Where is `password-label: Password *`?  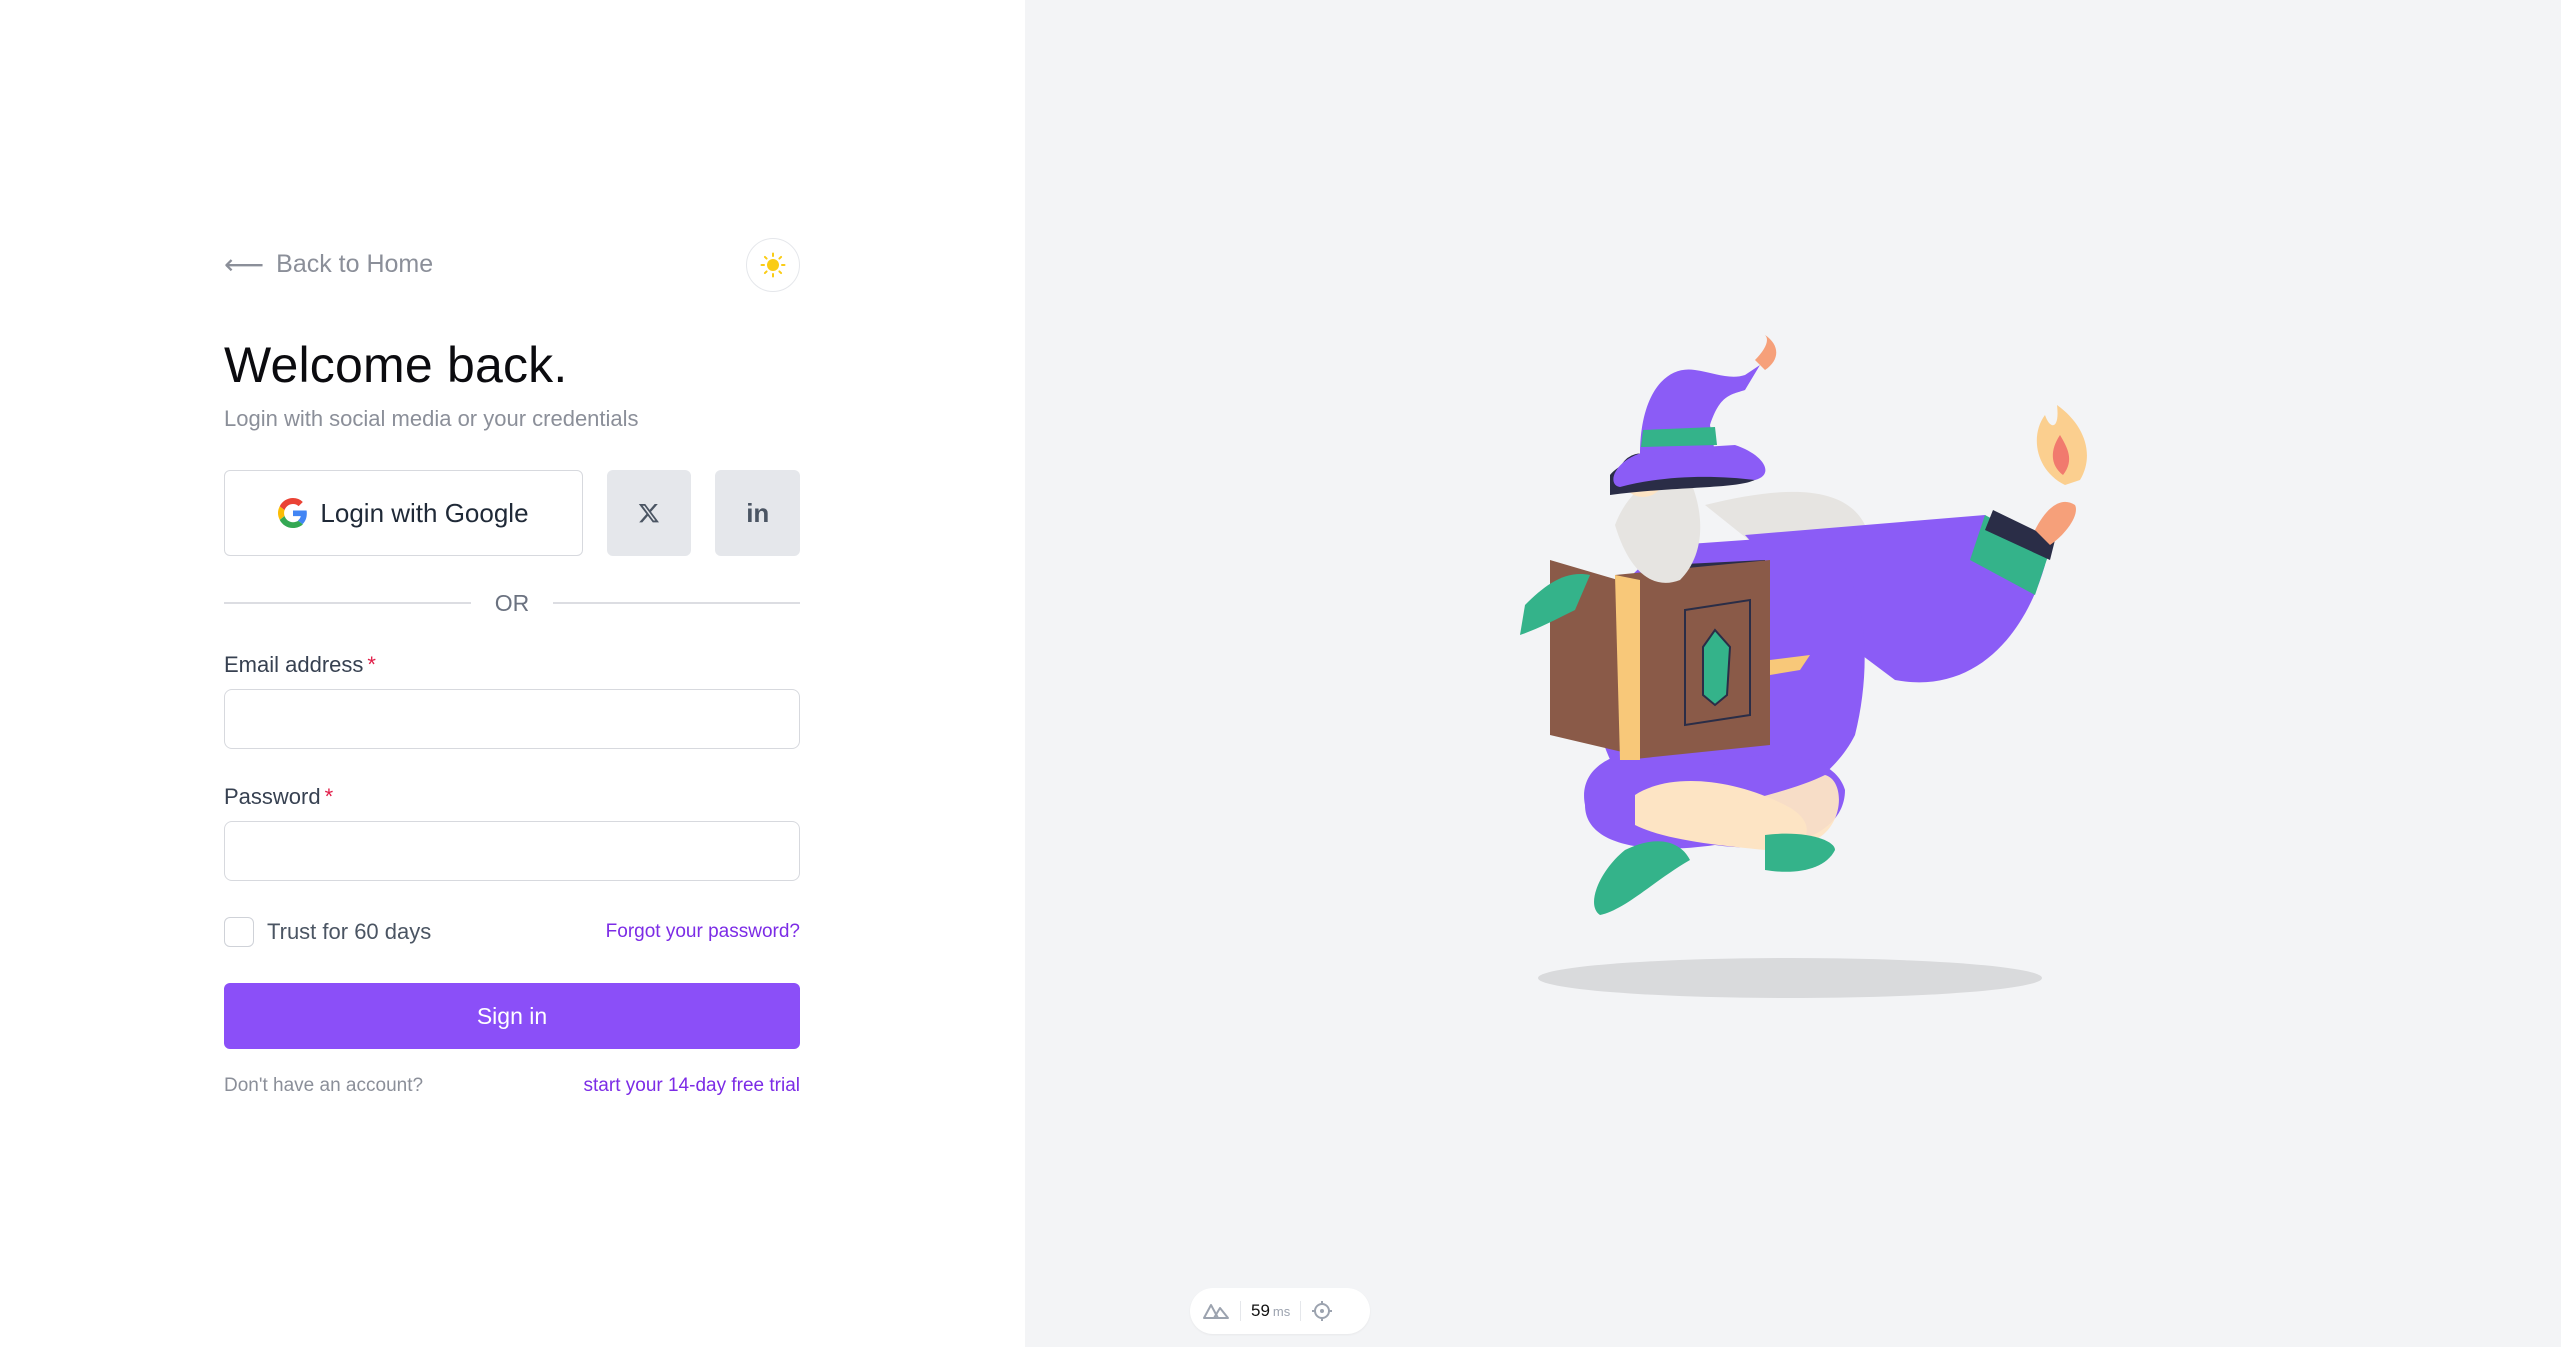 password-label: Password * is located at coordinates (512, 797).